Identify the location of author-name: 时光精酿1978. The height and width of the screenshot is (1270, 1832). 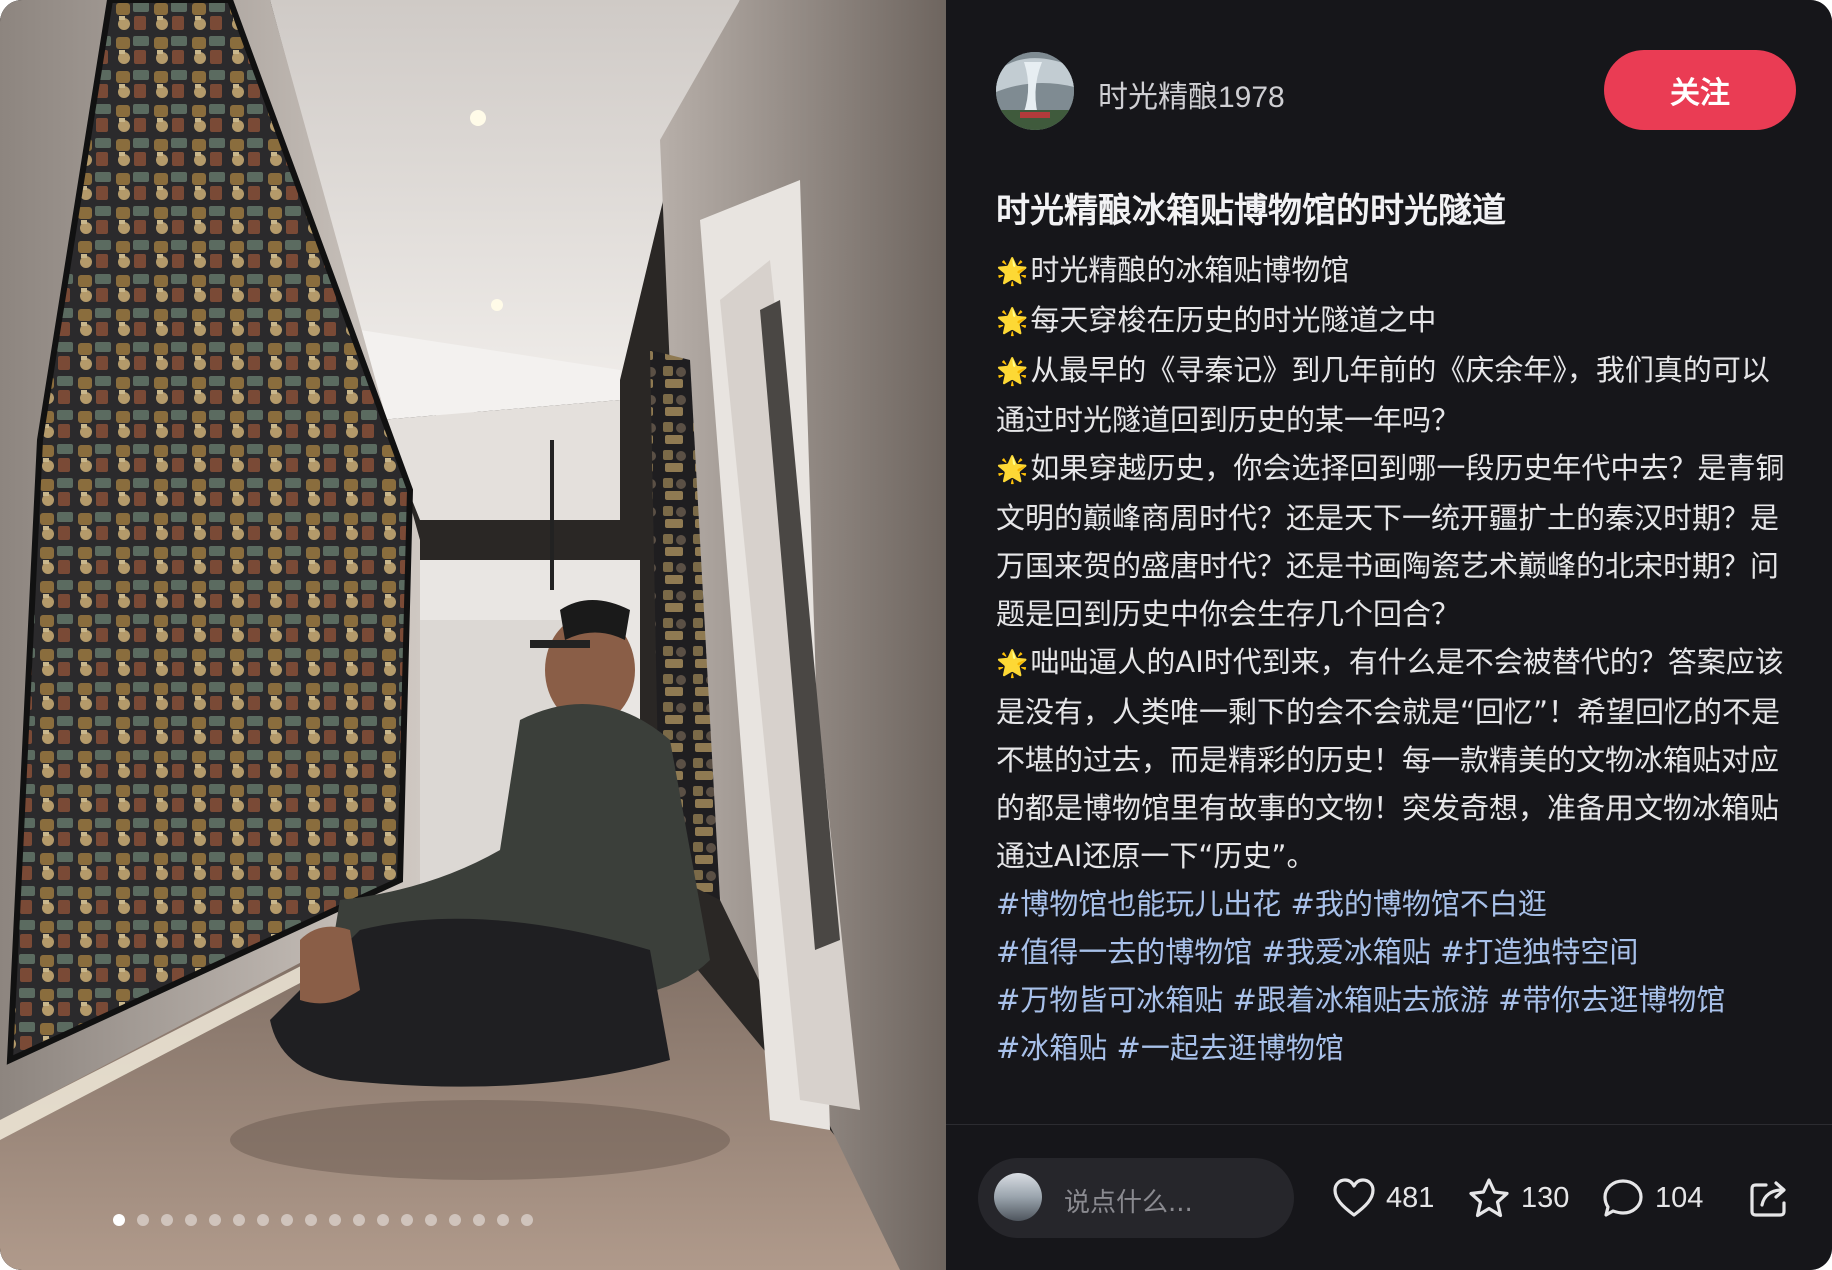
(1191, 94).